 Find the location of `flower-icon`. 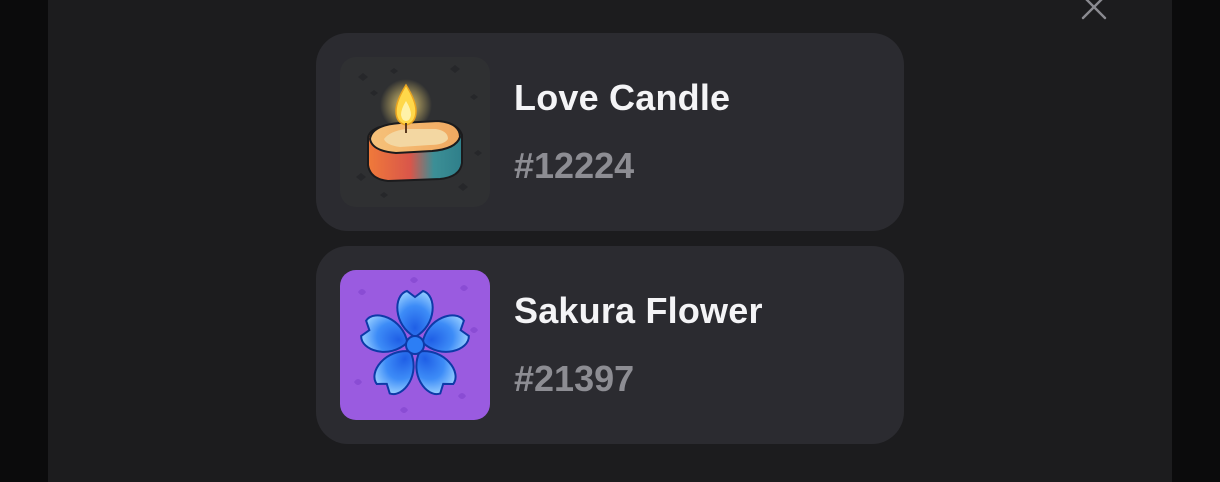

flower-icon is located at coordinates (415, 345).